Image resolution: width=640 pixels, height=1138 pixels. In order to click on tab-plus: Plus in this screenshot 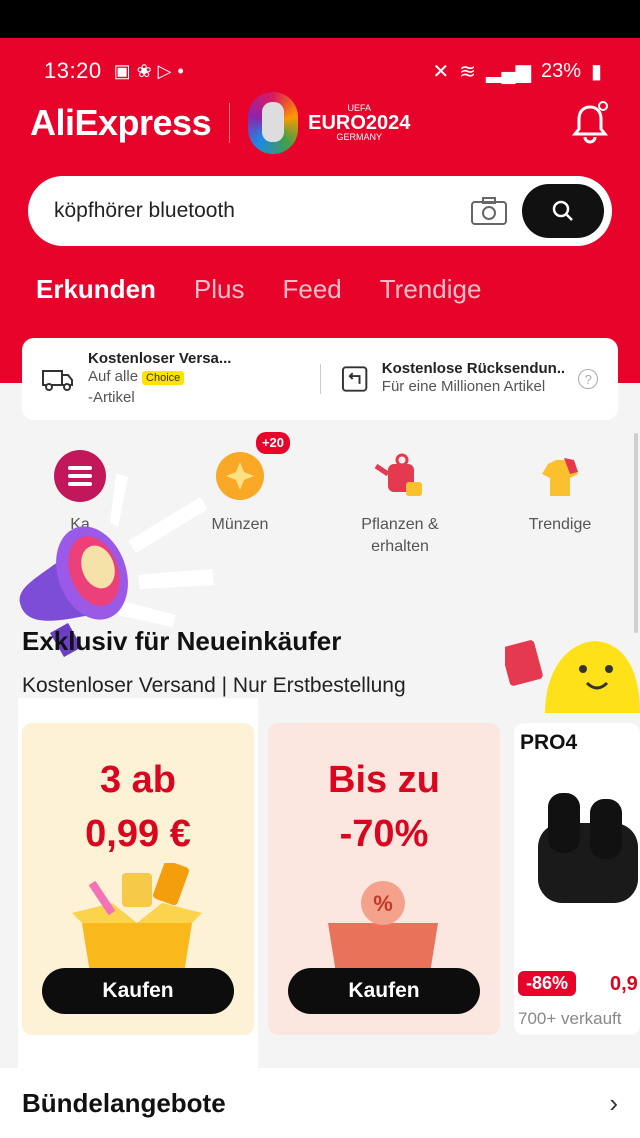, I will do `click(219, 289)`.